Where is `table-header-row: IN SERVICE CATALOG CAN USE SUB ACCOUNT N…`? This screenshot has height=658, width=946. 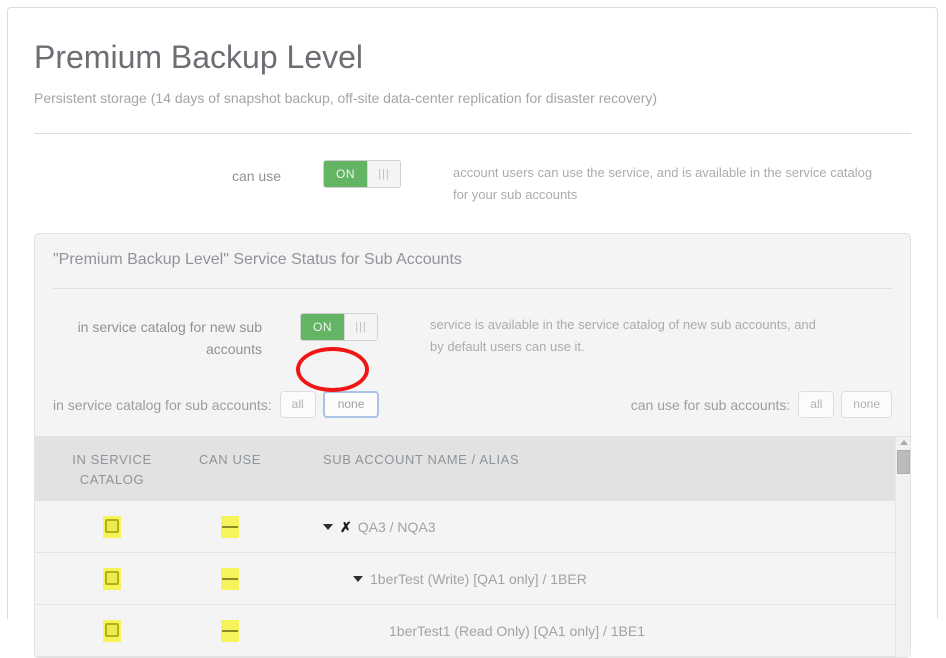 table-header-row: IN SERVICE CATALOG CAN USE SUB ACCOUNT N… is located at coordinates (472, 469).